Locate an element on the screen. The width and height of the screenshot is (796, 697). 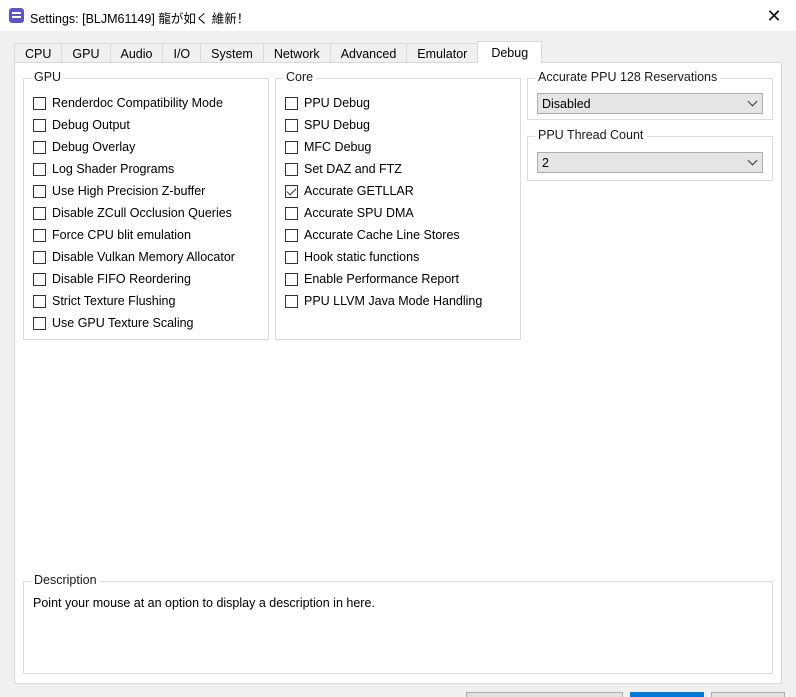
option-label: Force CPU blit emulation is located at coordinates (121, 235).